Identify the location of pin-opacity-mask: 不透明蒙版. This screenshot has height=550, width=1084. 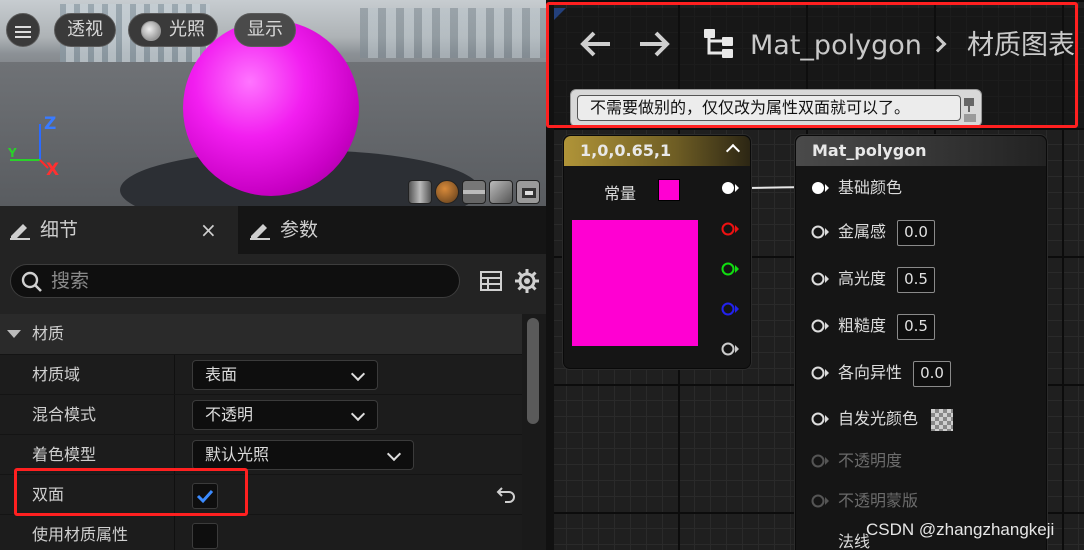
(864, 501).